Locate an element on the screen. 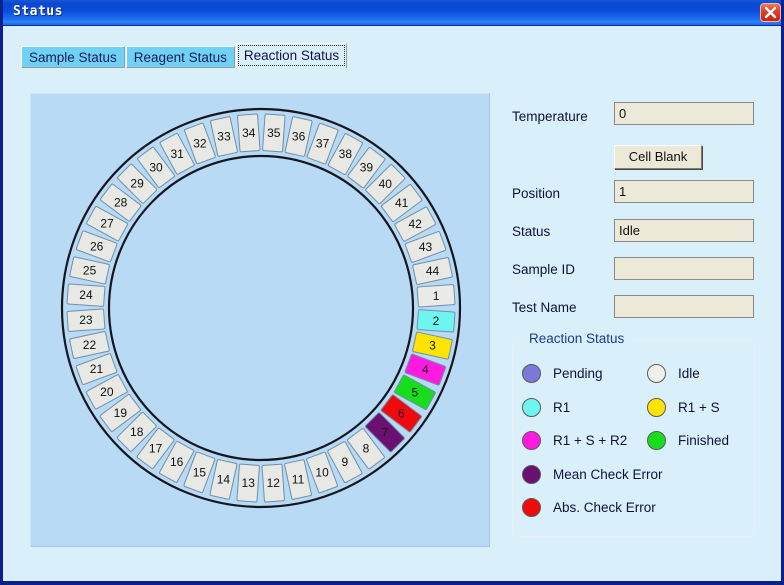  carousel-cell: 3 is located at coordinates (432, 345).